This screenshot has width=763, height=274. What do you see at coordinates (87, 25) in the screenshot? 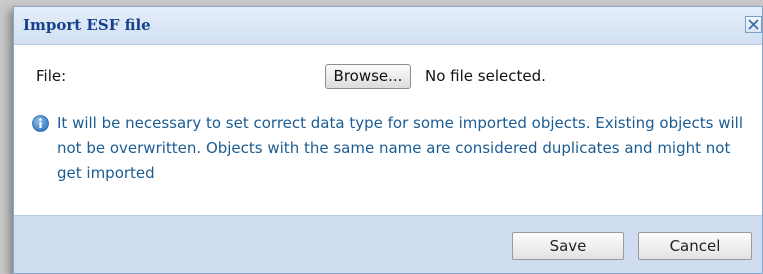
I see `dialog-title: Import ESF file` at bounding box center [87, 25].